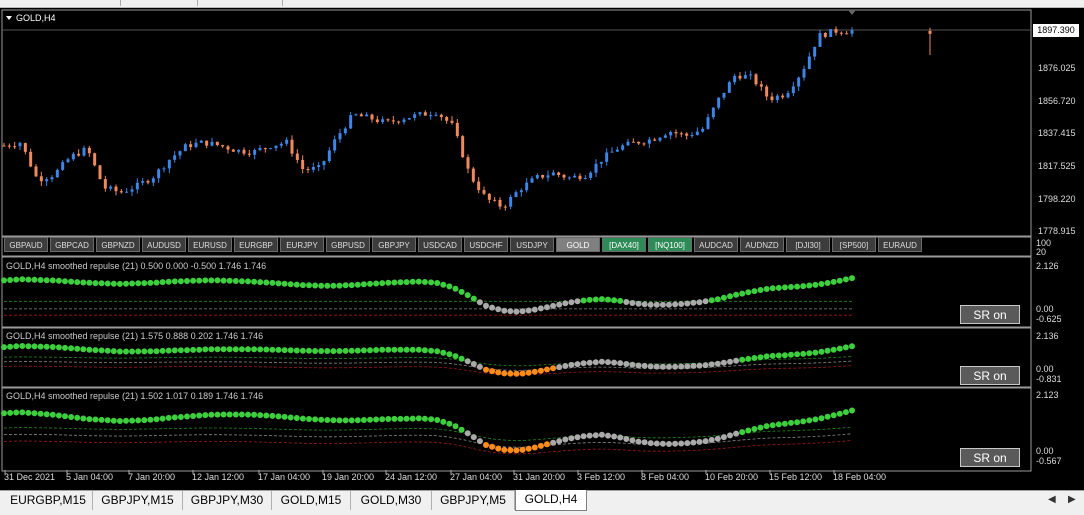 The width and height of the screenshot is (1084, 515). I want to click on scroll-left-icon: ◀, so click(1052, 499).